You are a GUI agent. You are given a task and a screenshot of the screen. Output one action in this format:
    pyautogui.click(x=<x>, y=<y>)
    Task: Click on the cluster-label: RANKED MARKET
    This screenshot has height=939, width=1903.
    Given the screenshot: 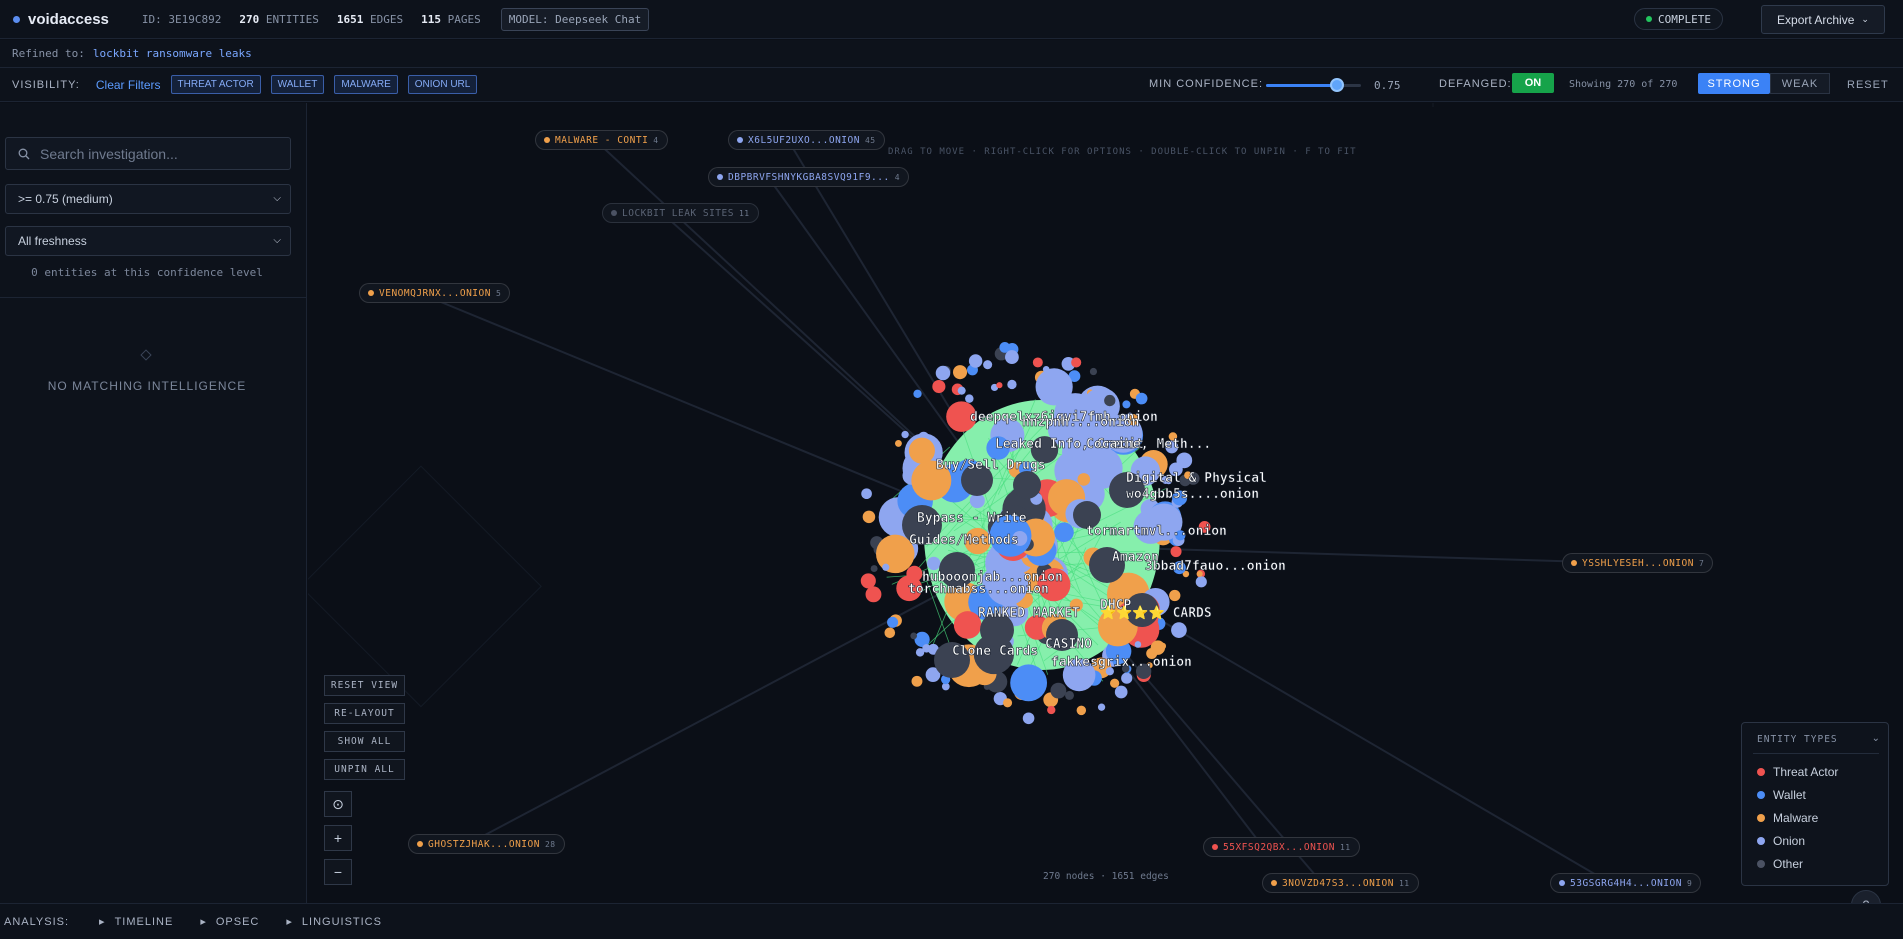 What is the action you would take?
    pyautogui.click(x=1029, y=613)
    